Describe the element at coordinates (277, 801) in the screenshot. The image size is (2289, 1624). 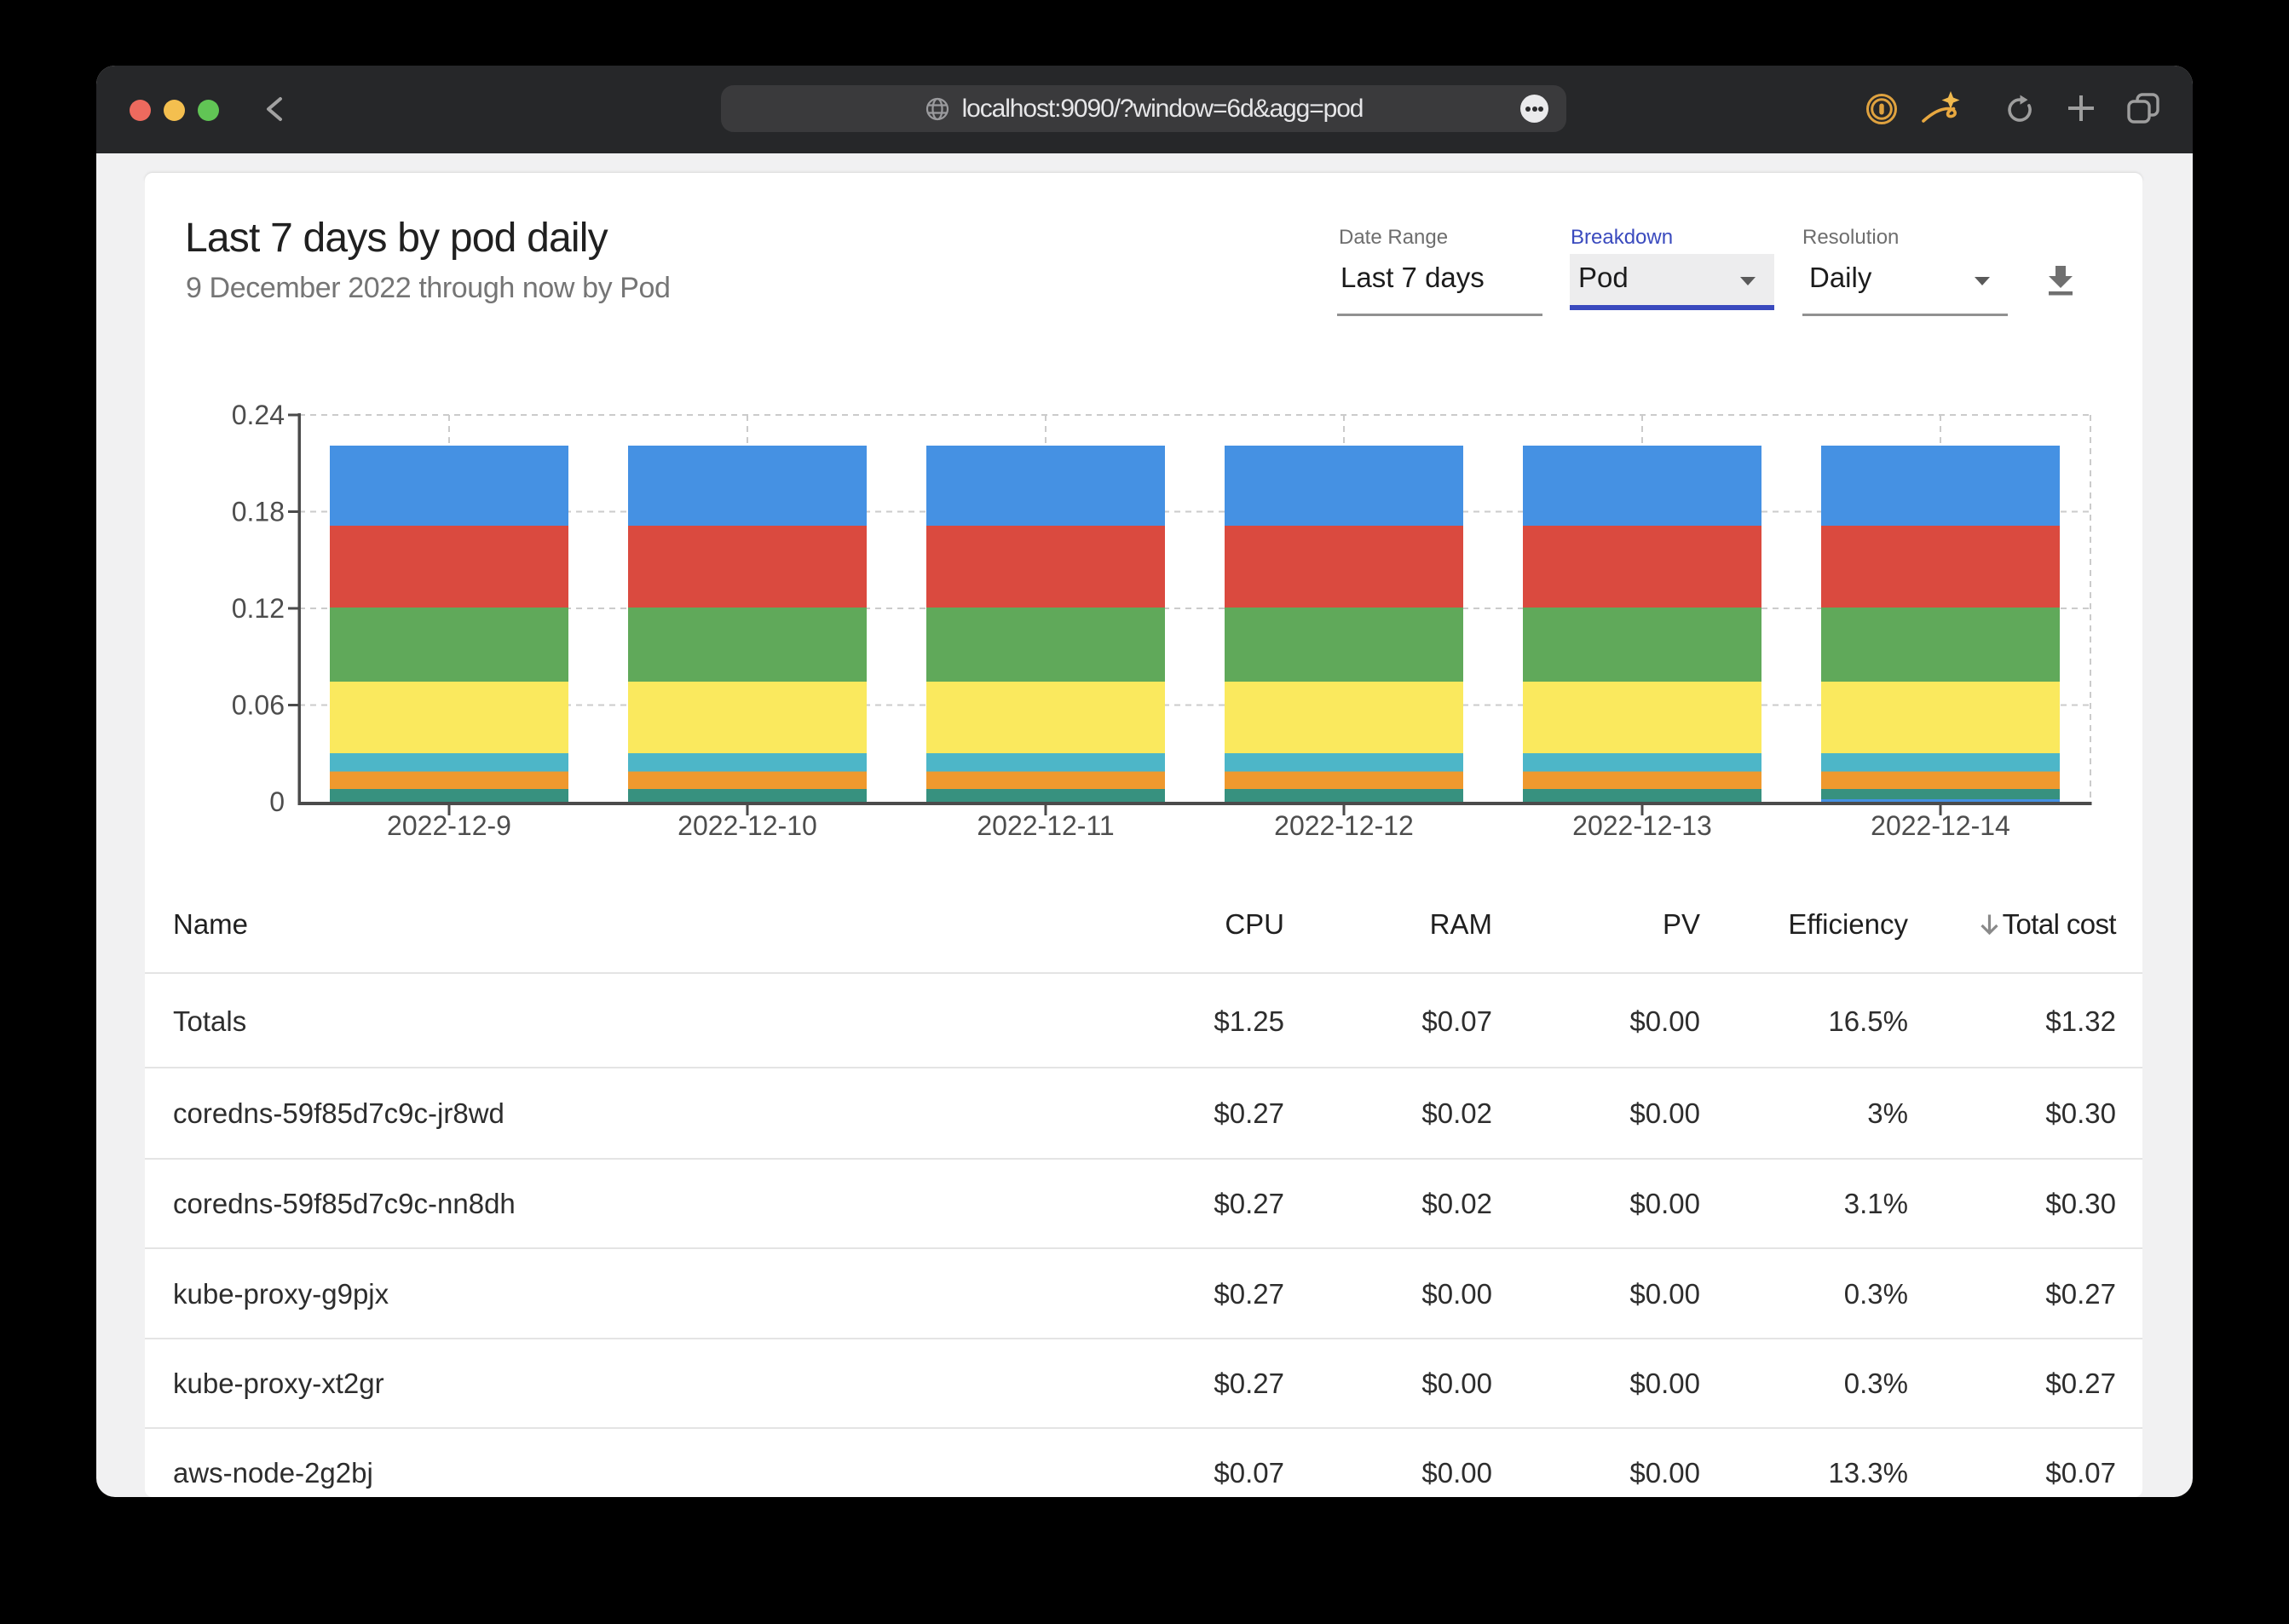
I see `svg-text: 0` at that location.